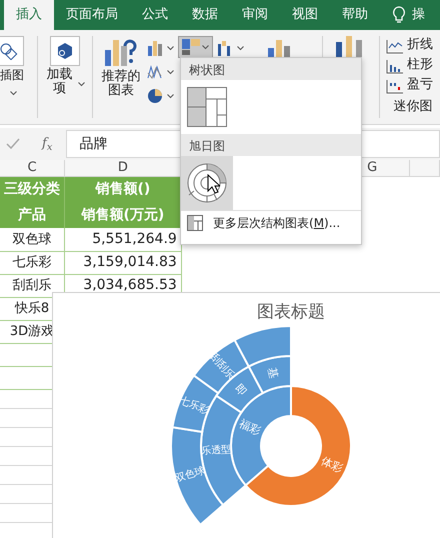 The image size is (440, 538). What do you see at coordinates (355, 15) in the screenshot?
I see `ribbon-tab: 帮助` at bounding box center [355, 15].